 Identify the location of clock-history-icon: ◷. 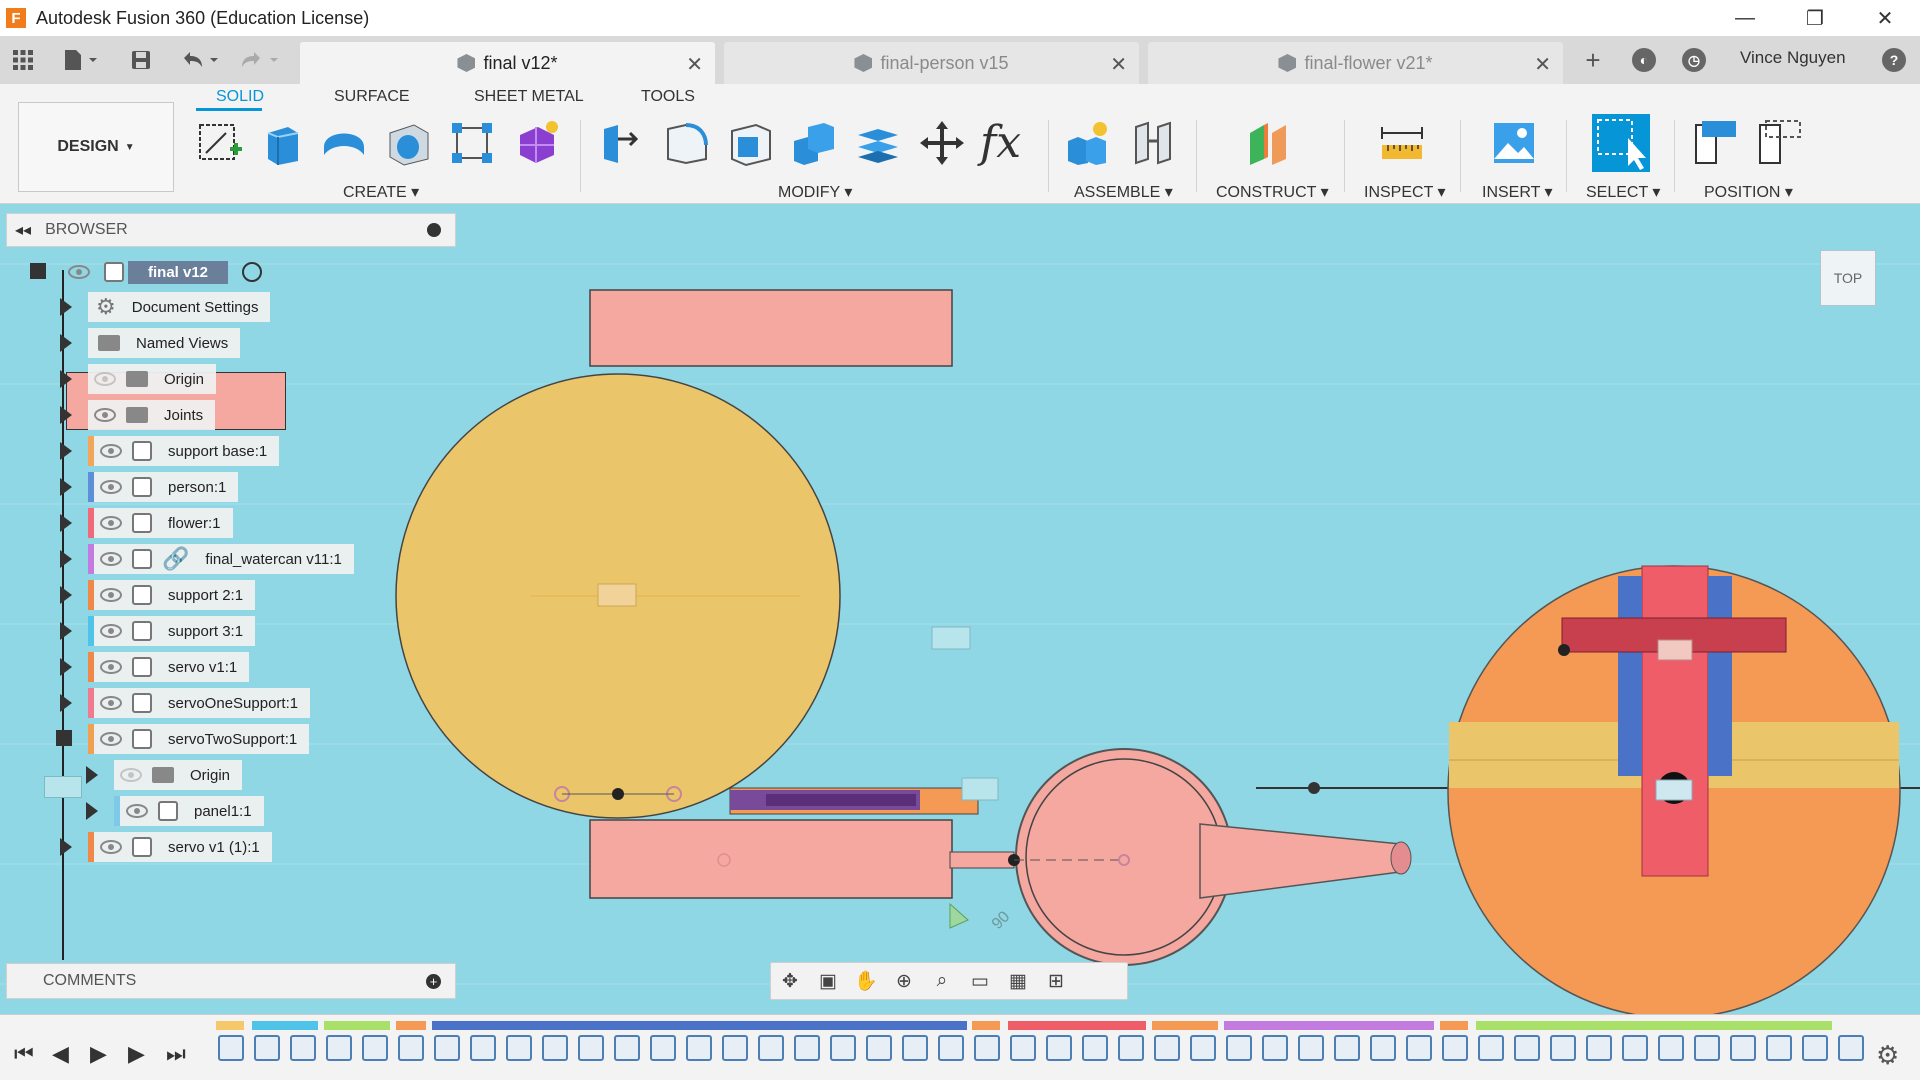
(1694, 60).